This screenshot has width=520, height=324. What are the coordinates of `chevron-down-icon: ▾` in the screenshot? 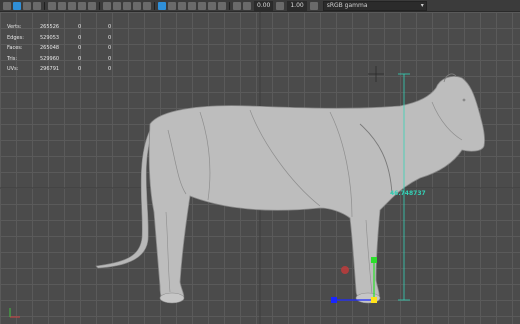 It's located at (422, 5).